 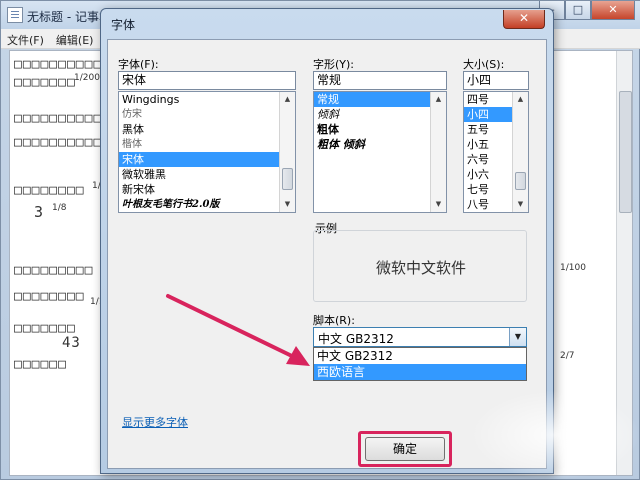 What do you see at coordinates (578, 10) in the screenshot?
I see `maximize-icon: □` at bounding box center [578, 10].